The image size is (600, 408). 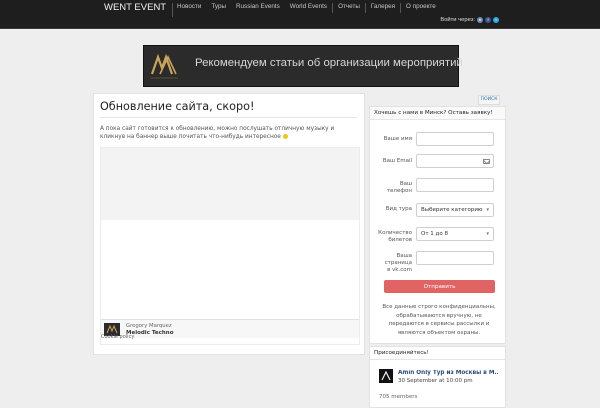 I want to click on login-label: Войти через:, so click(x=457, y=20).